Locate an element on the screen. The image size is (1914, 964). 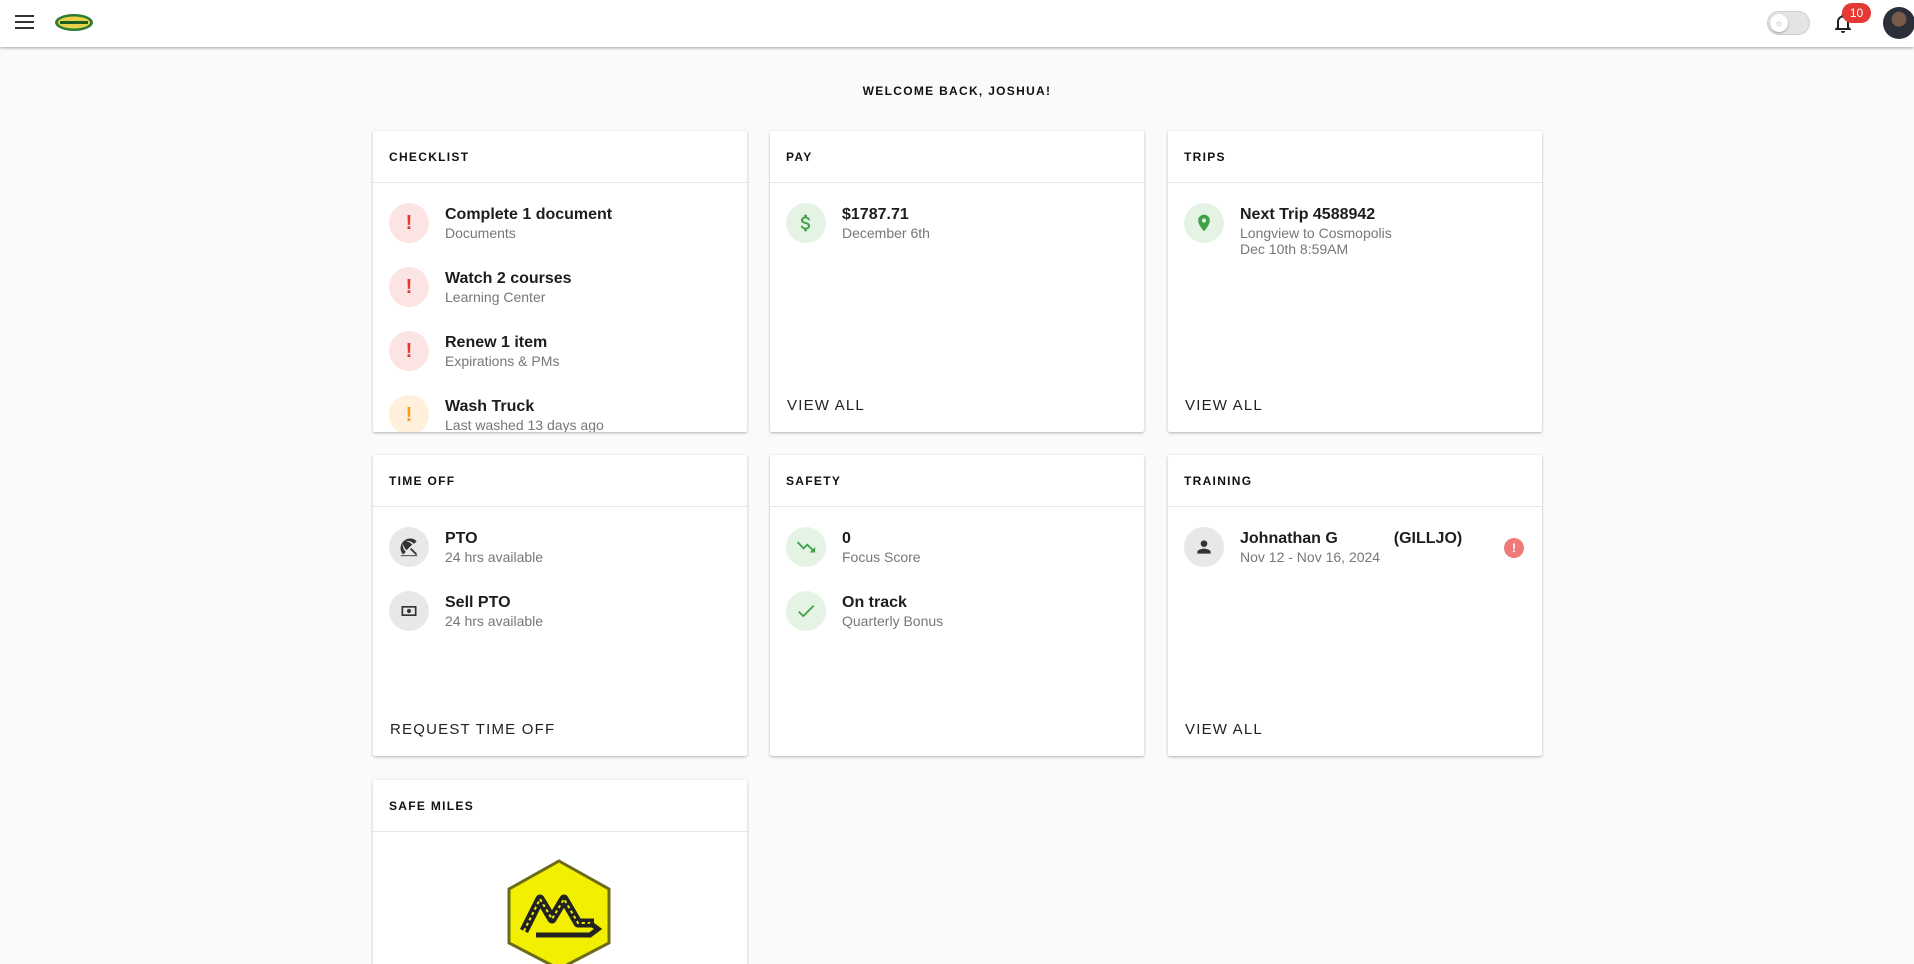
person-icon is located at coordinates (1204, 547).